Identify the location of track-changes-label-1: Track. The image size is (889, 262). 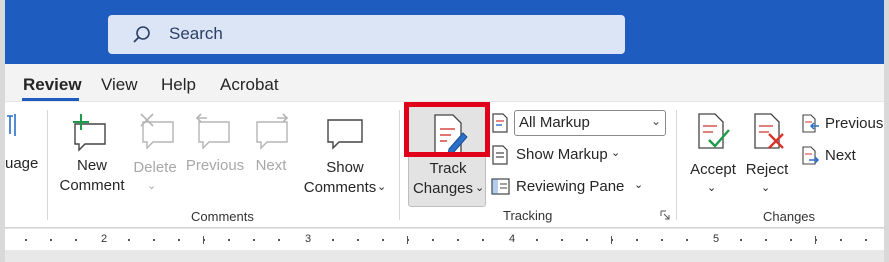
(448, 168).